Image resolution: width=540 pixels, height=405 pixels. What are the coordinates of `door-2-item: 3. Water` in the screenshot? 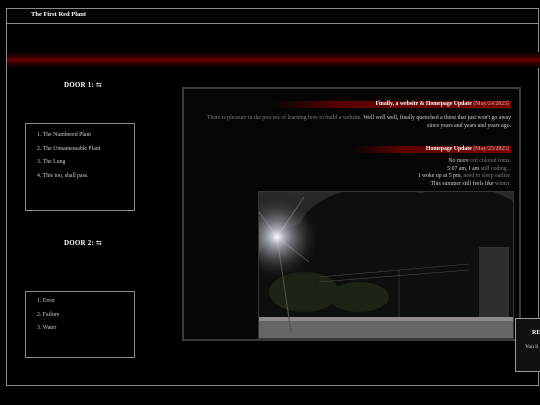 It's located at (85, 329).